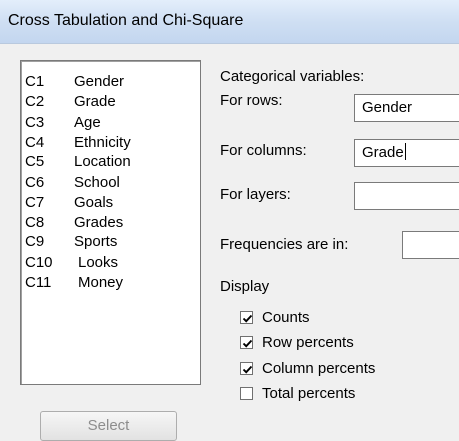 Image resolution: width=459 pixels, height=441 pixels. Describe the element at coordinates (96, 241) in the screenshot. I see `variable-name: Sports` at that location.